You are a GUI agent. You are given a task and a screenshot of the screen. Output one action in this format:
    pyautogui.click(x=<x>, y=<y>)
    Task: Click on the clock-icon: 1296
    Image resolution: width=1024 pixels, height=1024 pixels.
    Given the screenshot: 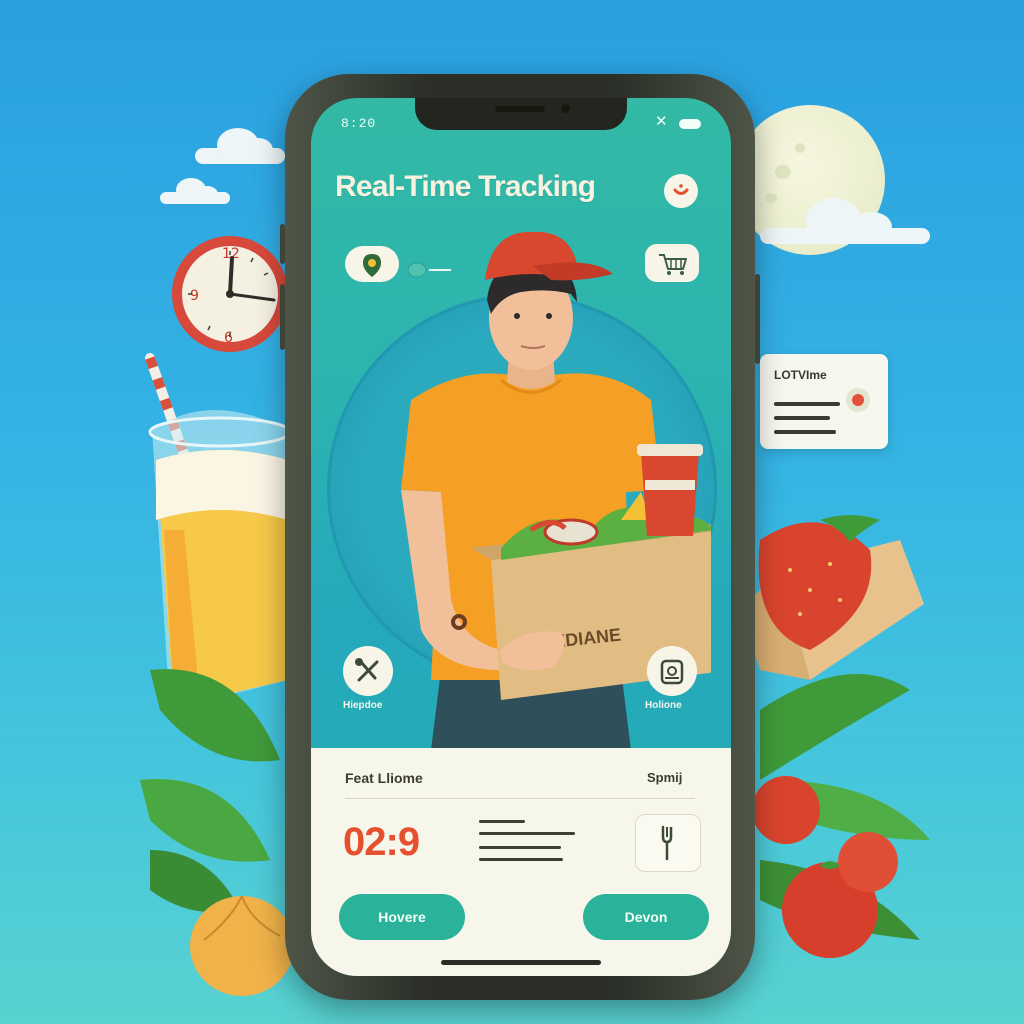 What is the action you would take?
    pyautogui.click(x=230, y=294)
    